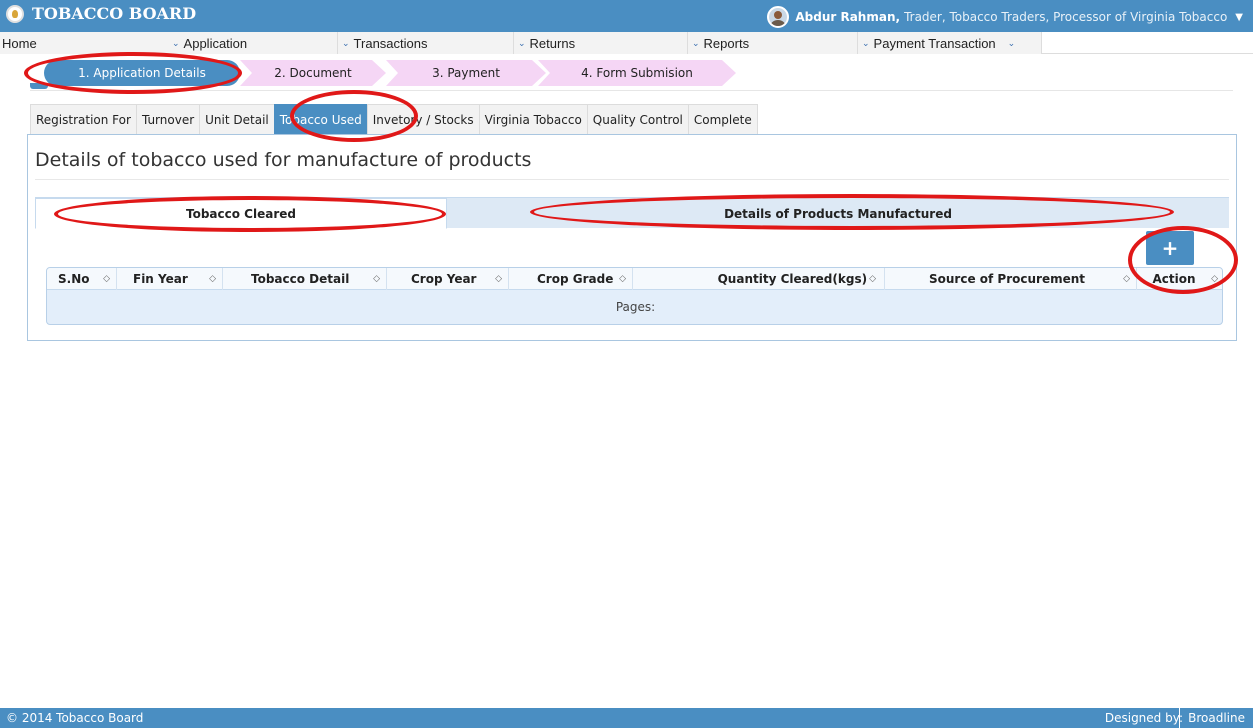  I want to click on column-header-fin-year: Fin Year ◇, so click(170, 279).